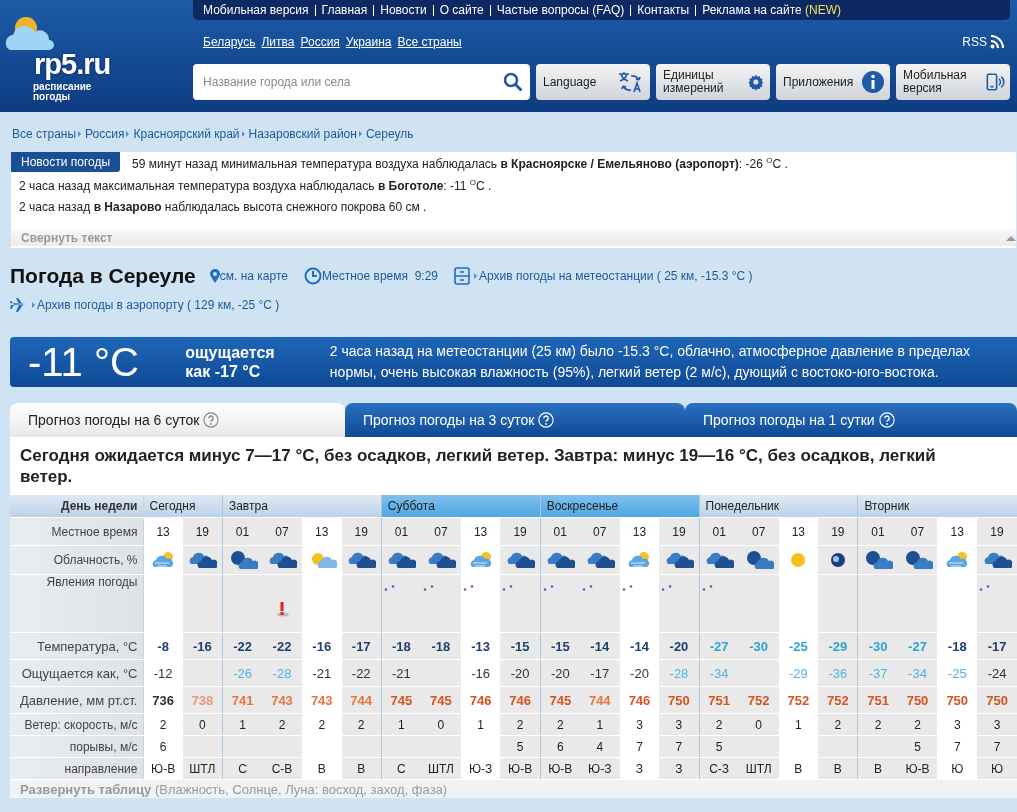 The width and height of the screenshot is (1017, 812). I want to click on cloud-moon-icon, so click(878, 560).